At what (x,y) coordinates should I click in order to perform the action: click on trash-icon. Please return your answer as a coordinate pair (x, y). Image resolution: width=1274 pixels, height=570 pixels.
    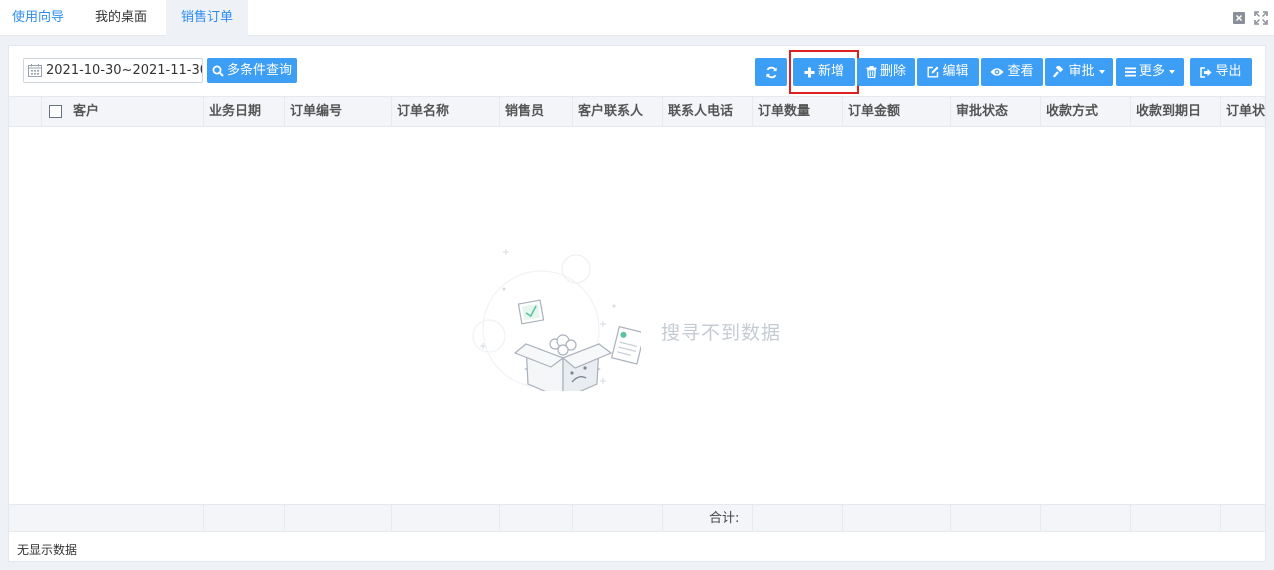
    Looking at the image, I should click on (871, 72).